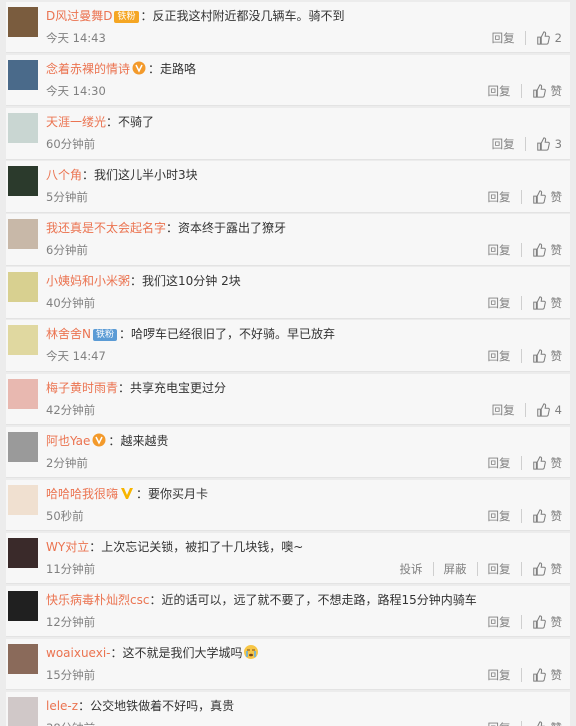  I want to click on comment-text: 走路咯, so click(178, 69).